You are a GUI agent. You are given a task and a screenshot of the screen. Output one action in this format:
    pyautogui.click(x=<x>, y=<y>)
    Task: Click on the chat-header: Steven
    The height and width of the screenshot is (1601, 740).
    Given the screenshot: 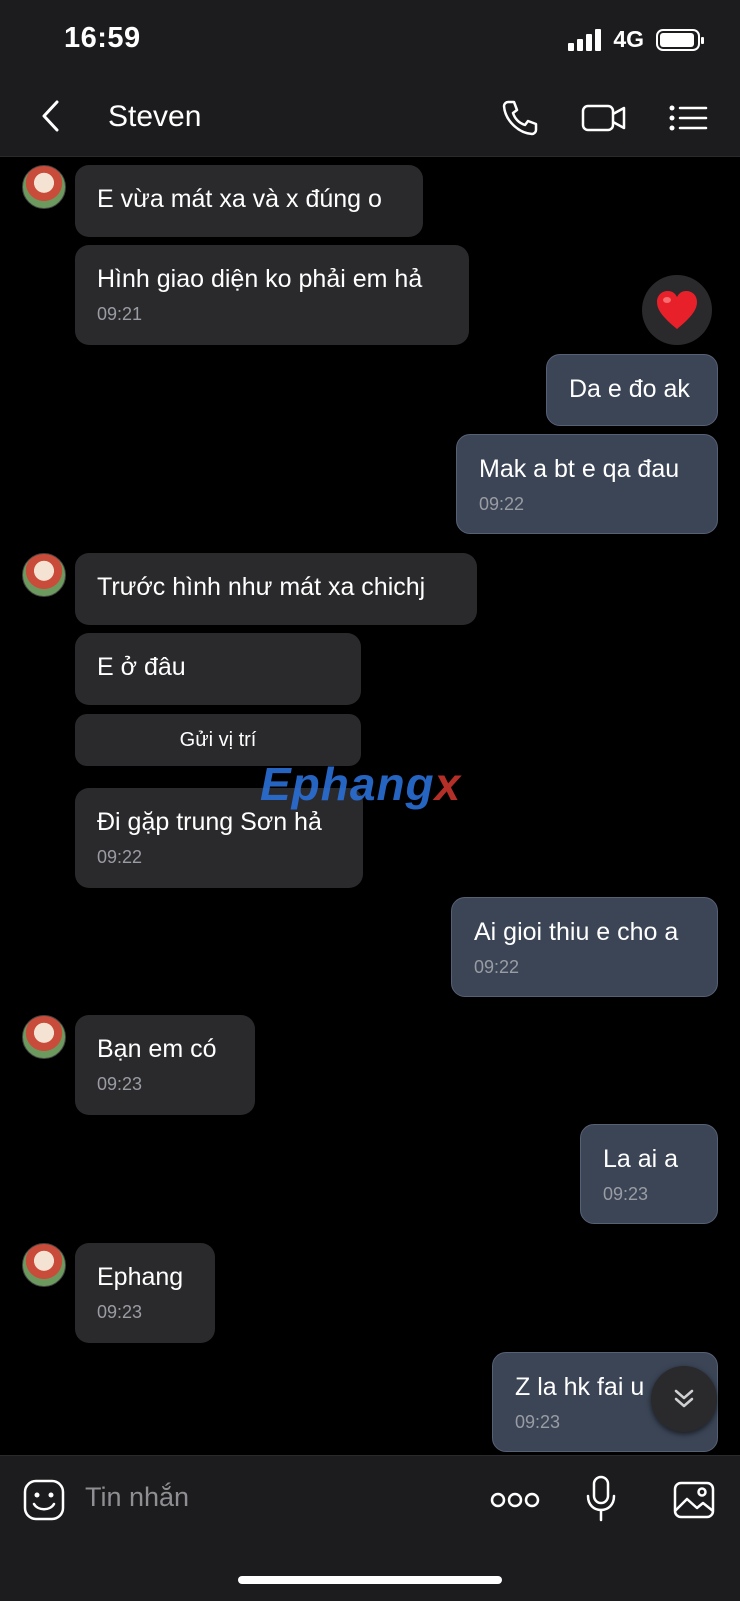 What is the action you would take?
    pyautogui.click(x=370, y=118)
    